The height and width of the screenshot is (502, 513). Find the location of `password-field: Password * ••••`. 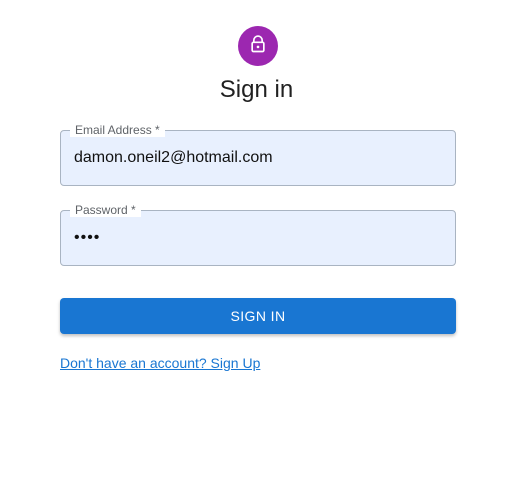

password-field: Password * •••• is located at coordinates (258, 234).